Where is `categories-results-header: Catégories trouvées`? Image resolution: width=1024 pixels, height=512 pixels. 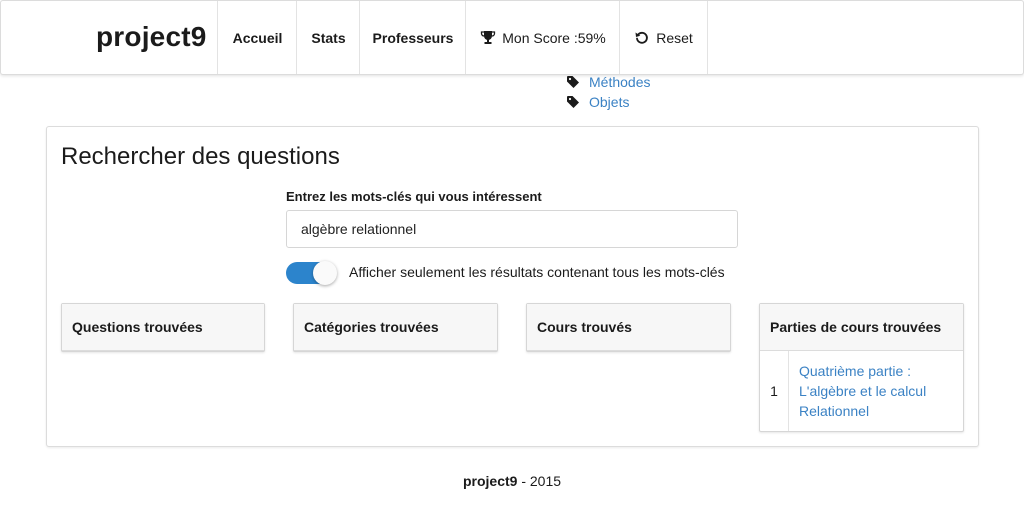
categories-results-header: Catégories trouvées is located at coordinates (395, 327).